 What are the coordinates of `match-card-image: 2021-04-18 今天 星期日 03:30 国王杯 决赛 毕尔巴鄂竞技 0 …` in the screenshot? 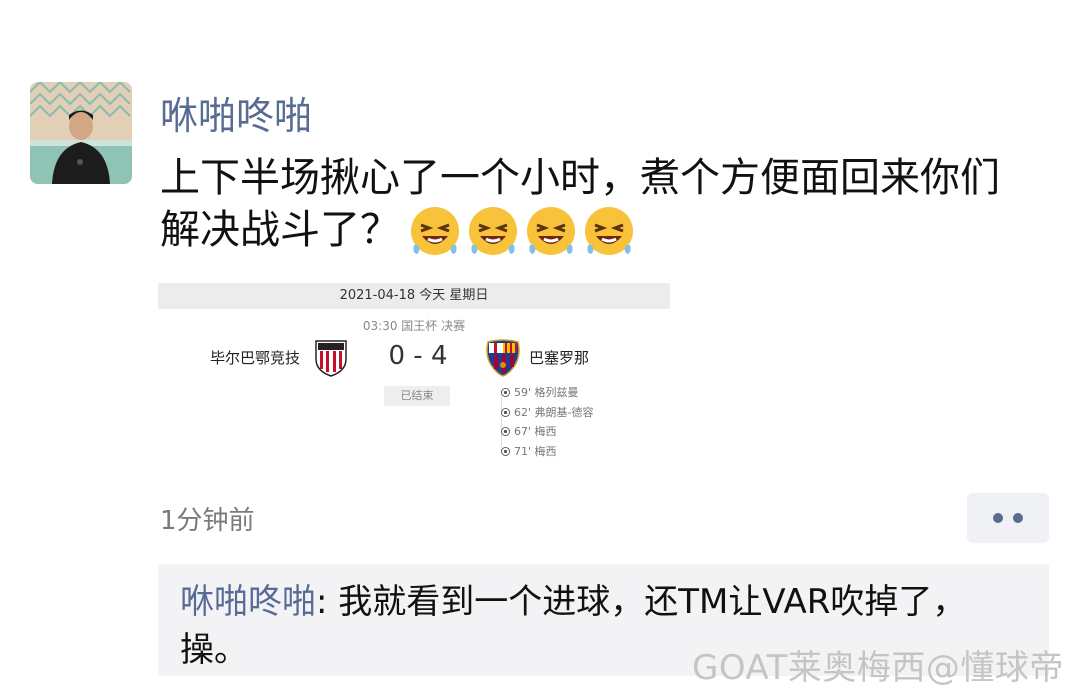 It's located at (414, 373).